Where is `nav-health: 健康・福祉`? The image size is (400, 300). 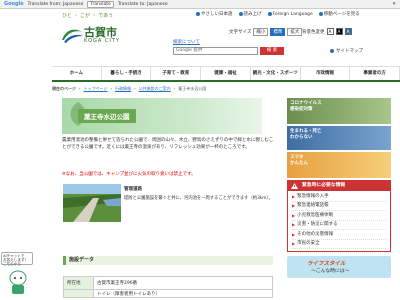 nav-health: 健康・福祉 is located at coordinates (226, 73).